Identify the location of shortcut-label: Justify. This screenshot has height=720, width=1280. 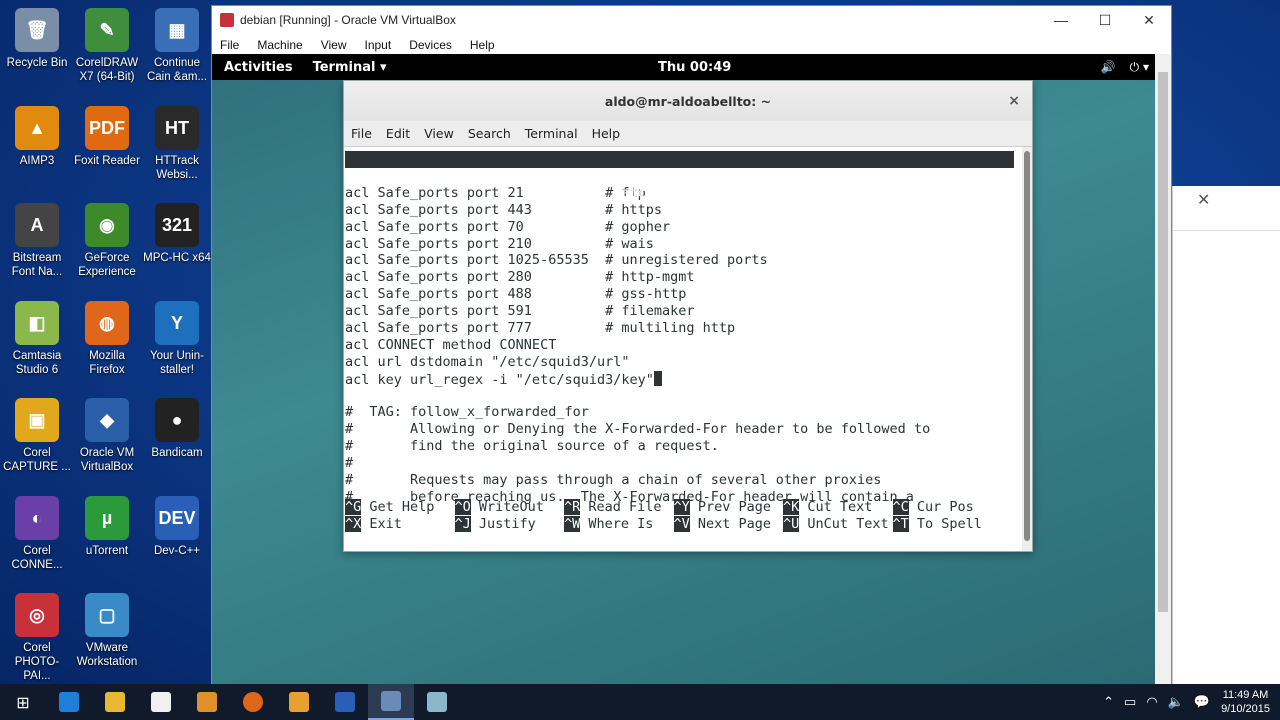
(503, 524).